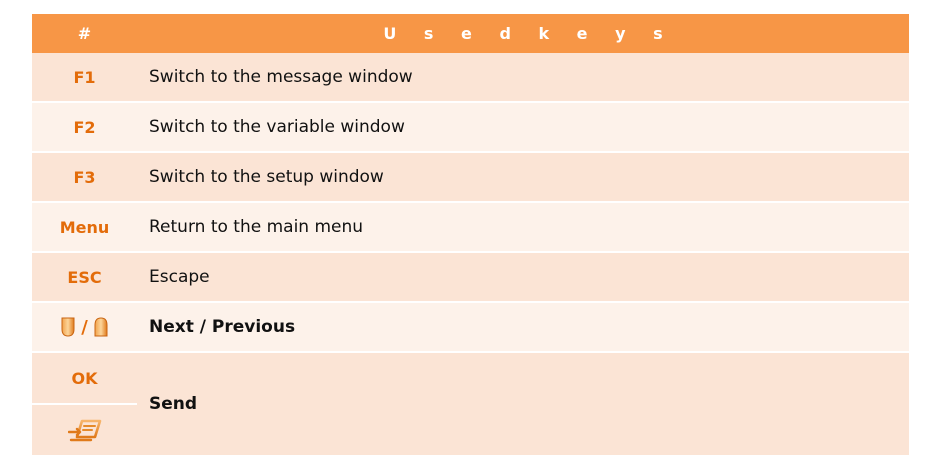  I want to click on table-row: F3 Switch to the setup window, so click(470, 178).